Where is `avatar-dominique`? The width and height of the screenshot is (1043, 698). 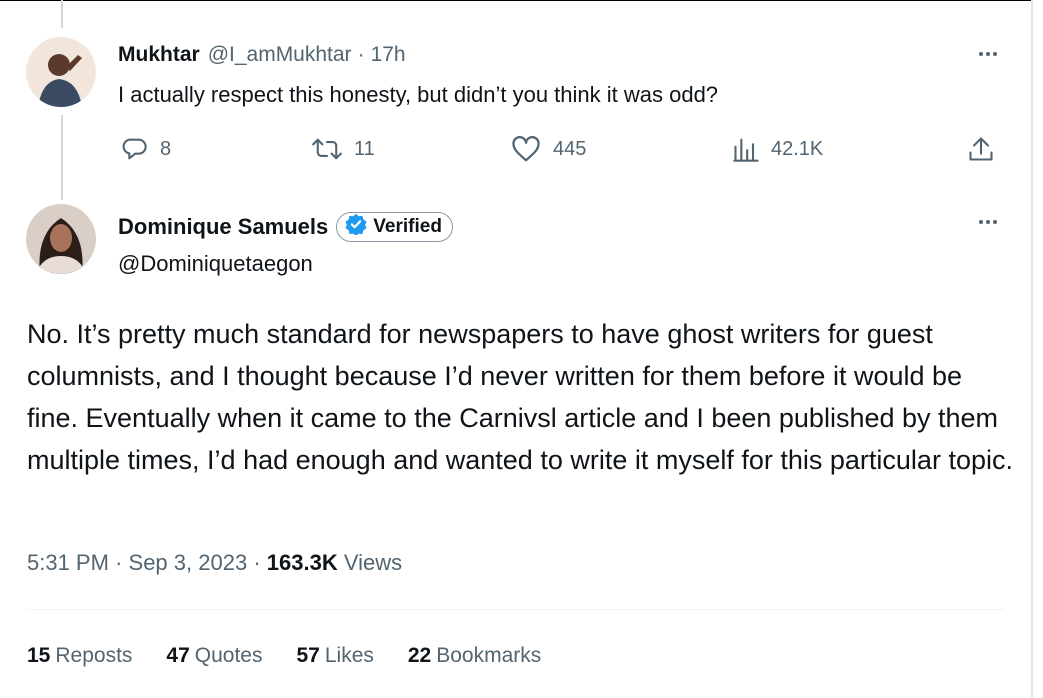 avatar-dominique is located at coordinates (61, 239).